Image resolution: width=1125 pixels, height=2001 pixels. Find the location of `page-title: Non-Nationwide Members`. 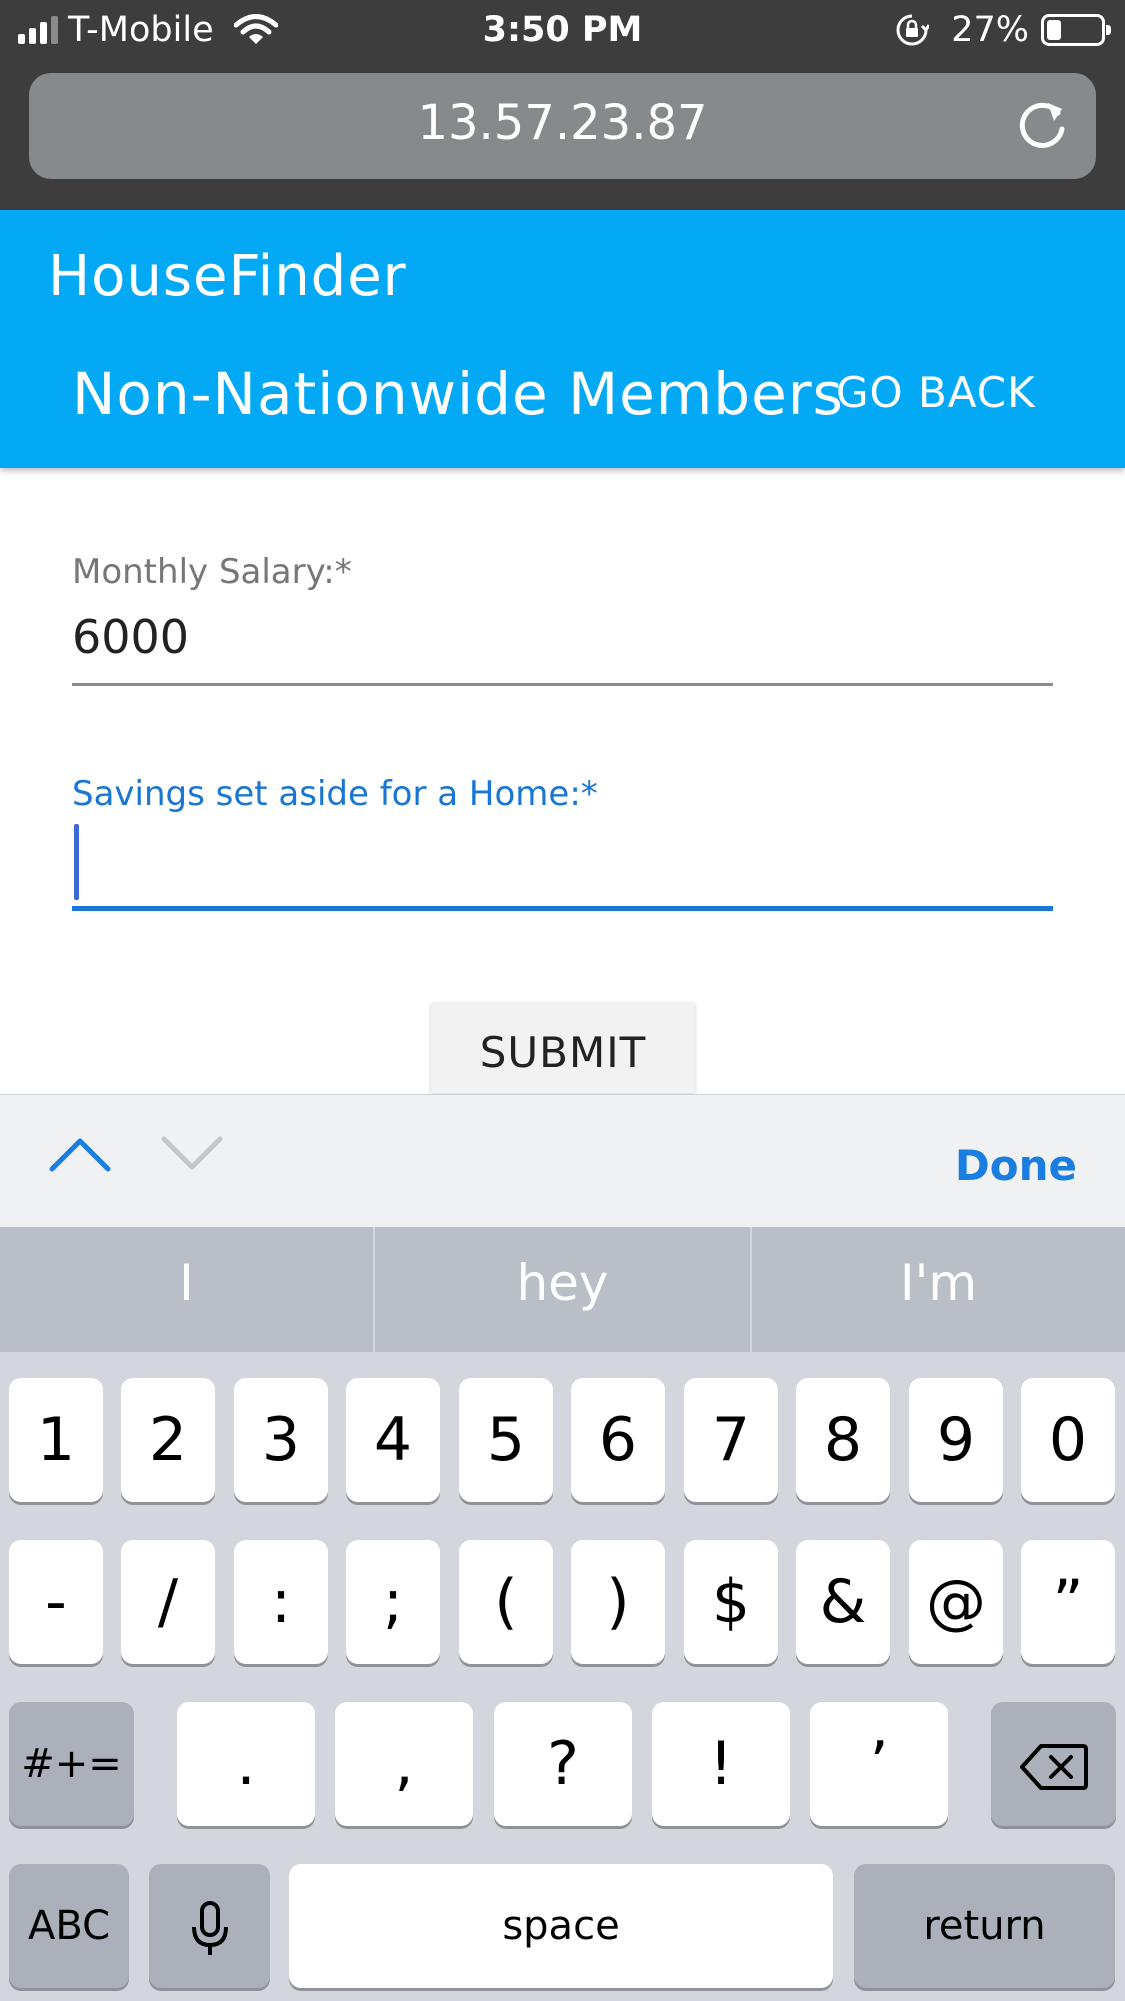

page-title: Non-Nationwide Members is located at coordinates (458, 394).